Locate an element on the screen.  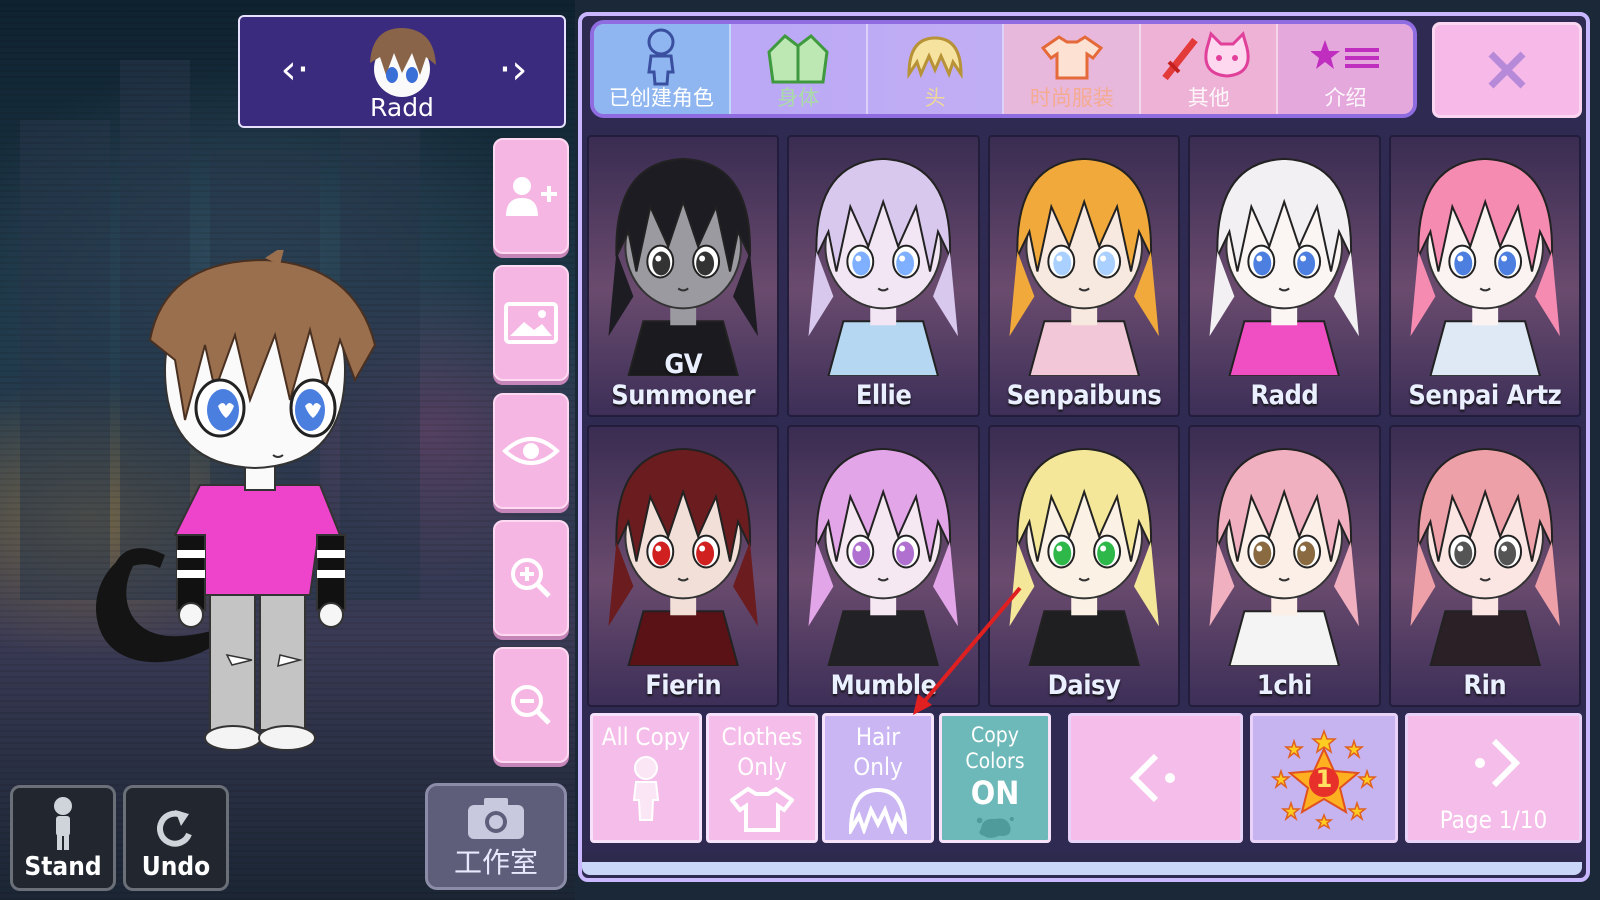
hide-ui-button is located at coordinates (531, 451).